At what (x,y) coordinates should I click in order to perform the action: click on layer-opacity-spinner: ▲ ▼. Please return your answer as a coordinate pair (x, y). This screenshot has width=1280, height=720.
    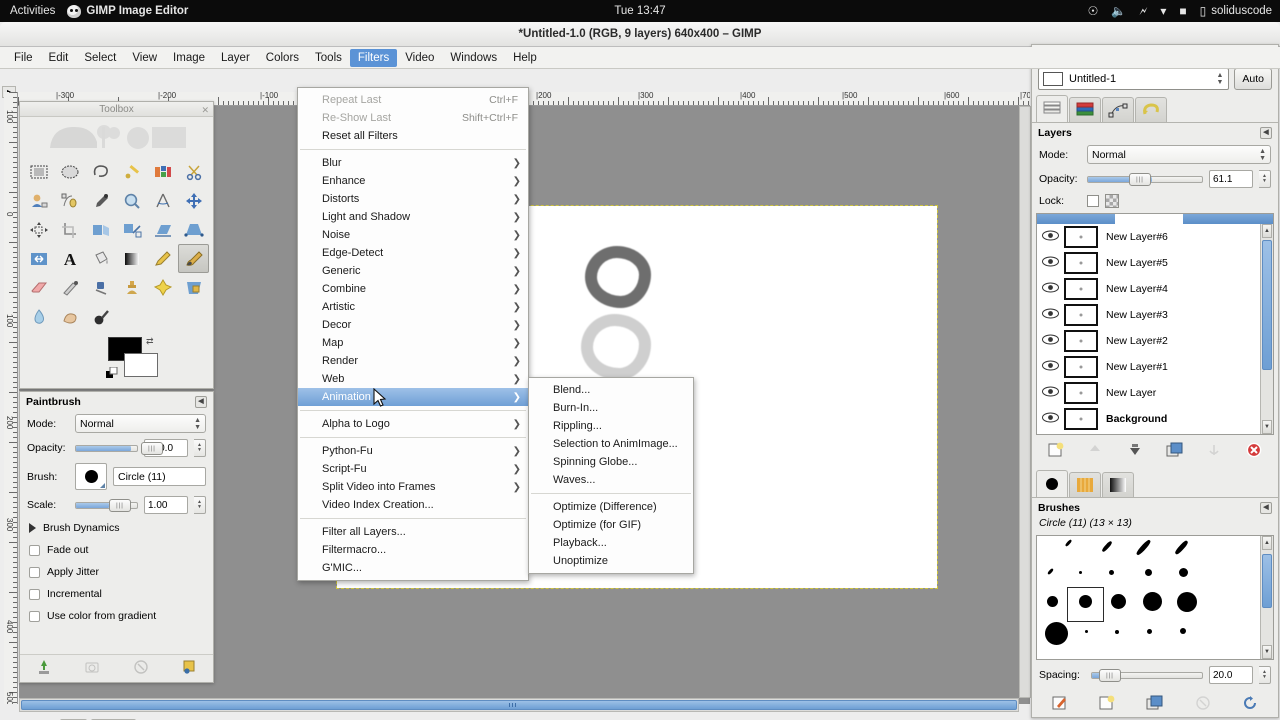
    Looking at the image, I should click on (1265, 179).